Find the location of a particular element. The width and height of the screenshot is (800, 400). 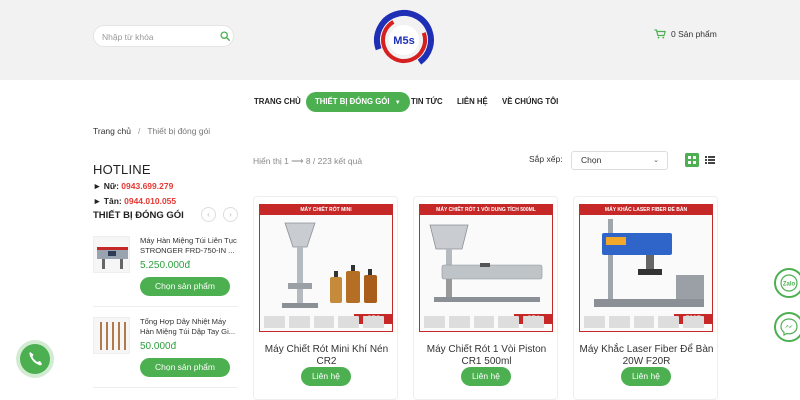

product-banner: MÁY KHẮC LASER FIBER ĐỂ BÀN is located at coordinates (646, 210).